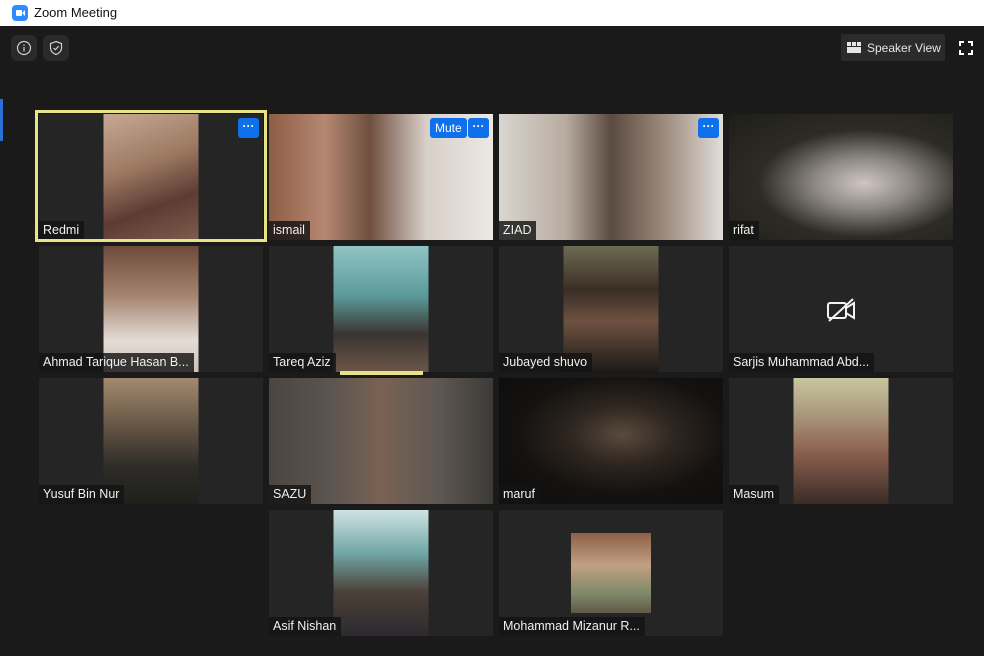 The width and height of the screenshot is (984, 656). What do you see at coordinates (448, 128) in the screenshot?
I see `mute-button: Mute` at bounding box center [448, 128].